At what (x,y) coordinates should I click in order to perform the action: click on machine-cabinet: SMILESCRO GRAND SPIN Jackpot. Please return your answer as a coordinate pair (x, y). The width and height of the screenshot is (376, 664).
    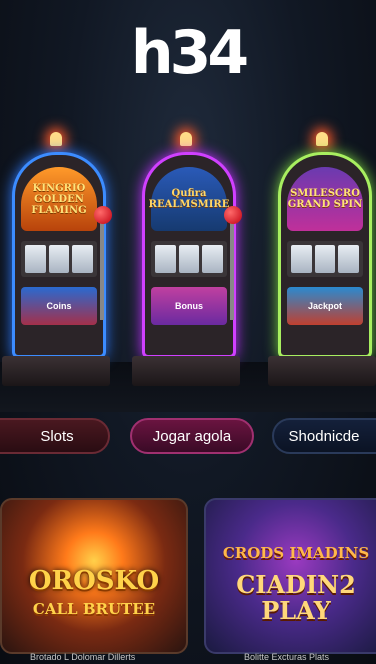
    Looking at the image, I should click on (325, 255).